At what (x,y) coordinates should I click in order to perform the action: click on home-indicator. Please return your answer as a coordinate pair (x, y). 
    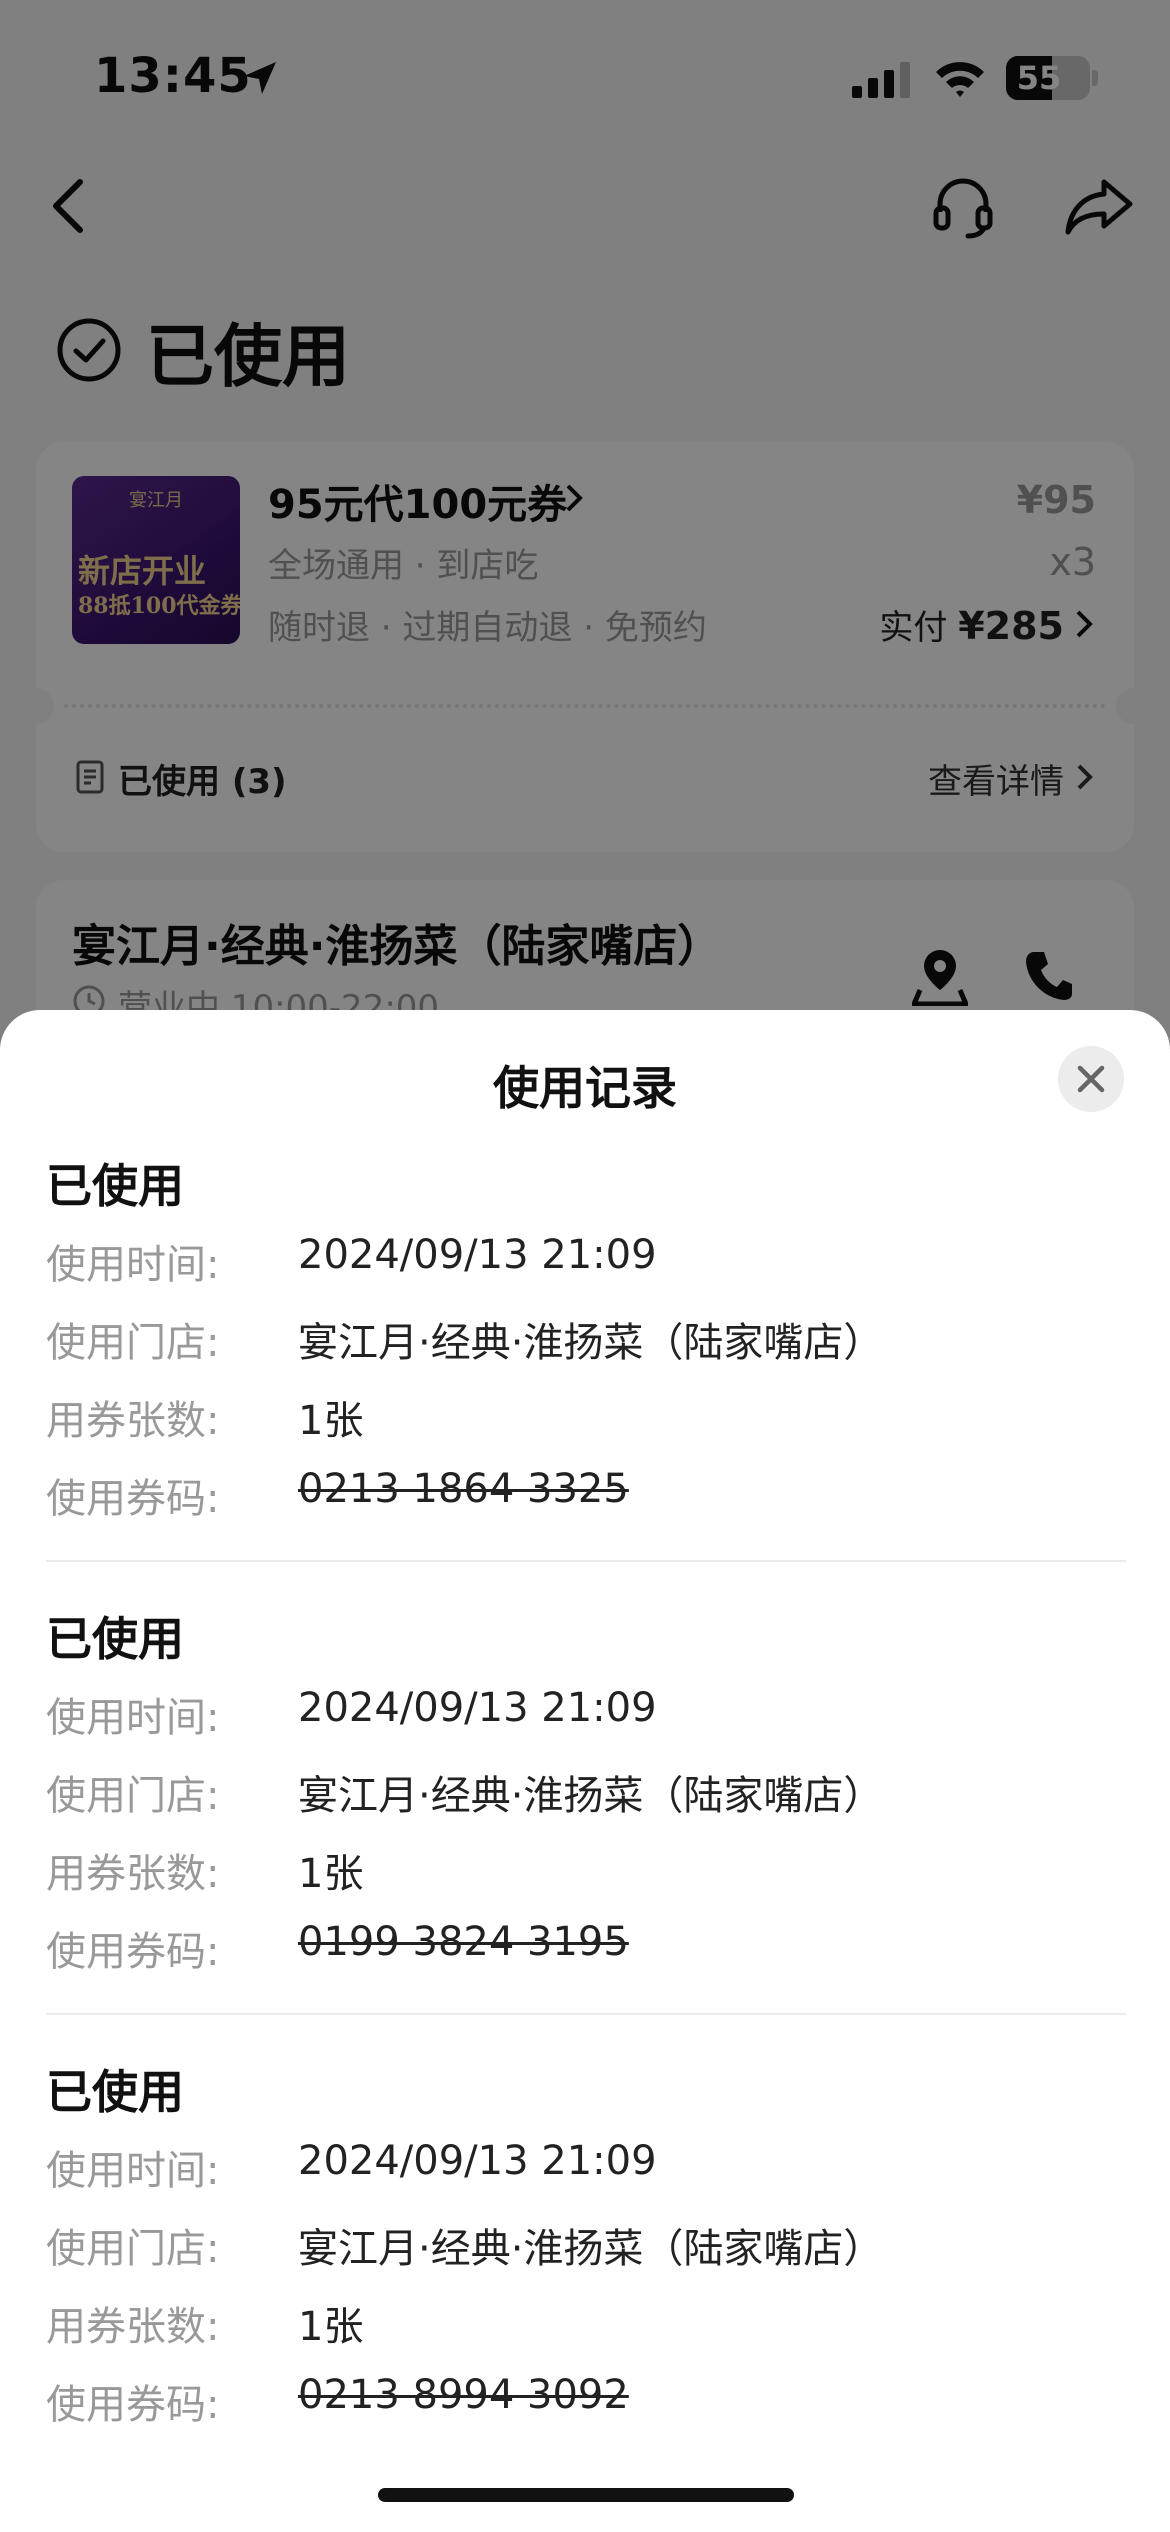
    Looking at the image, I should click on (586, 2495).